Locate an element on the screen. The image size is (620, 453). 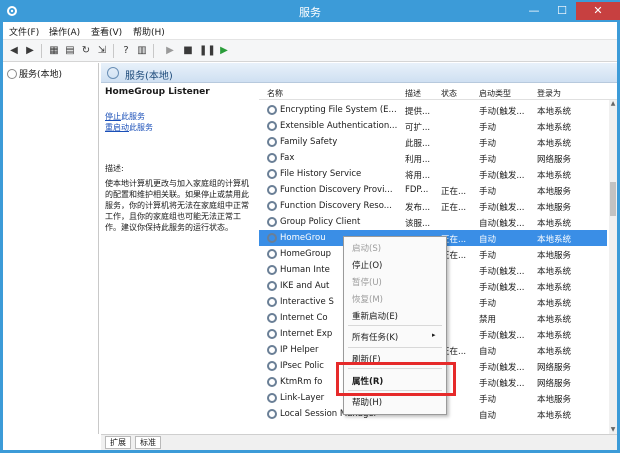
export-icon: ⇲ is located at coordinates (102, 51).